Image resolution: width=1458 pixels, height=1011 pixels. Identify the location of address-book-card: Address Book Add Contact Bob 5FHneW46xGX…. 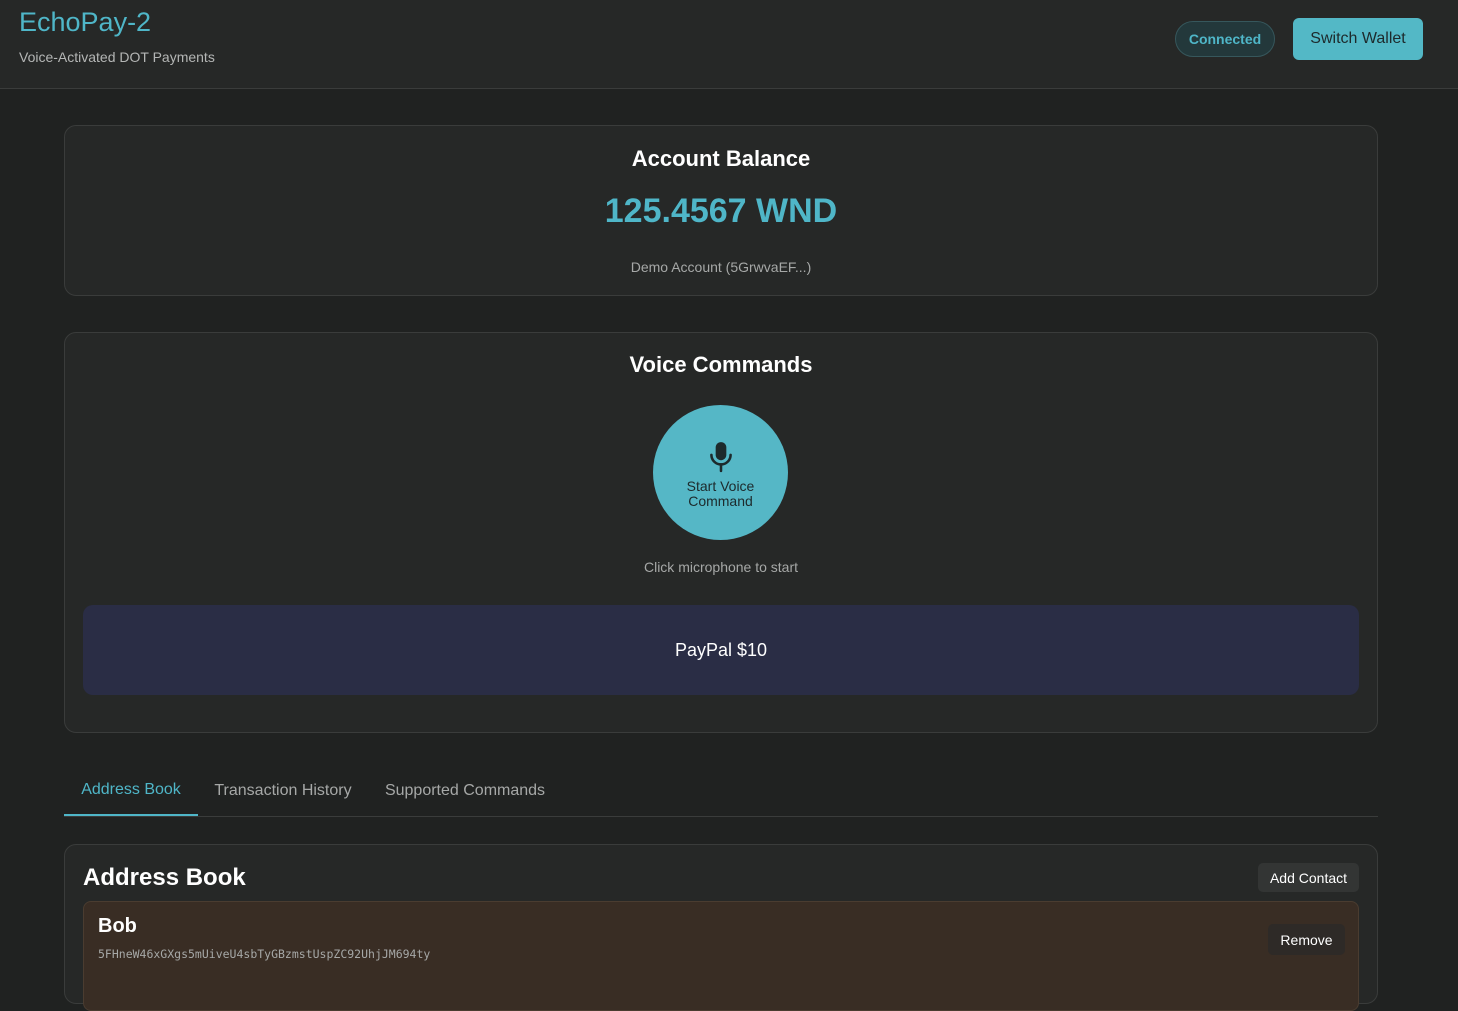
(721, 927).